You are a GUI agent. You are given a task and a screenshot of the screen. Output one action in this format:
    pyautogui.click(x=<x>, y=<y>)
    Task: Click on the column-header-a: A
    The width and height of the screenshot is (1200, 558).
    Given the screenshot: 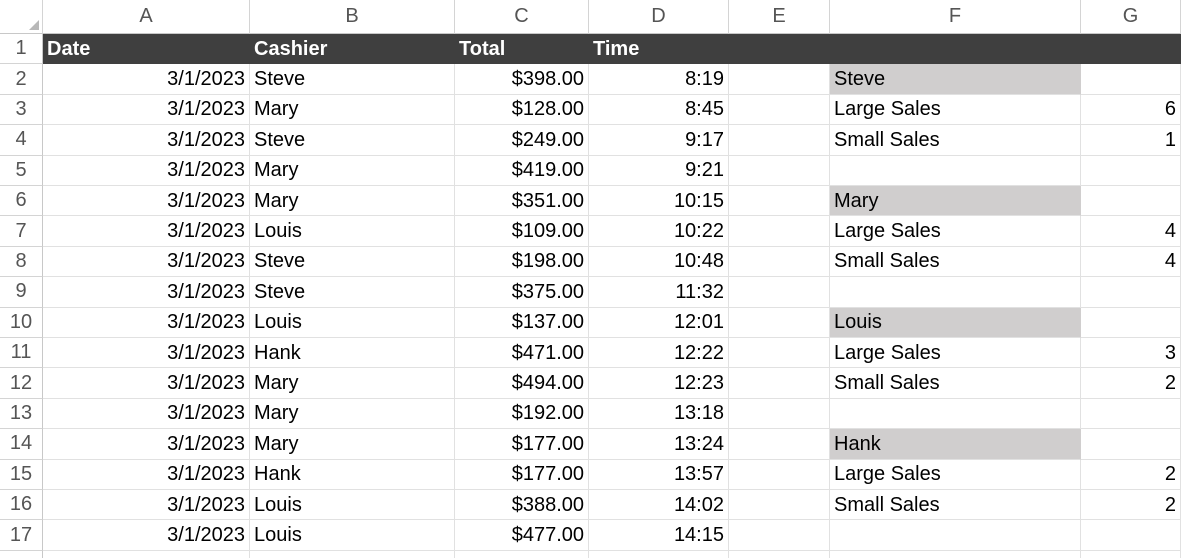 What is the action you would take?
    pyautogui.click(x=146, y=17)
    